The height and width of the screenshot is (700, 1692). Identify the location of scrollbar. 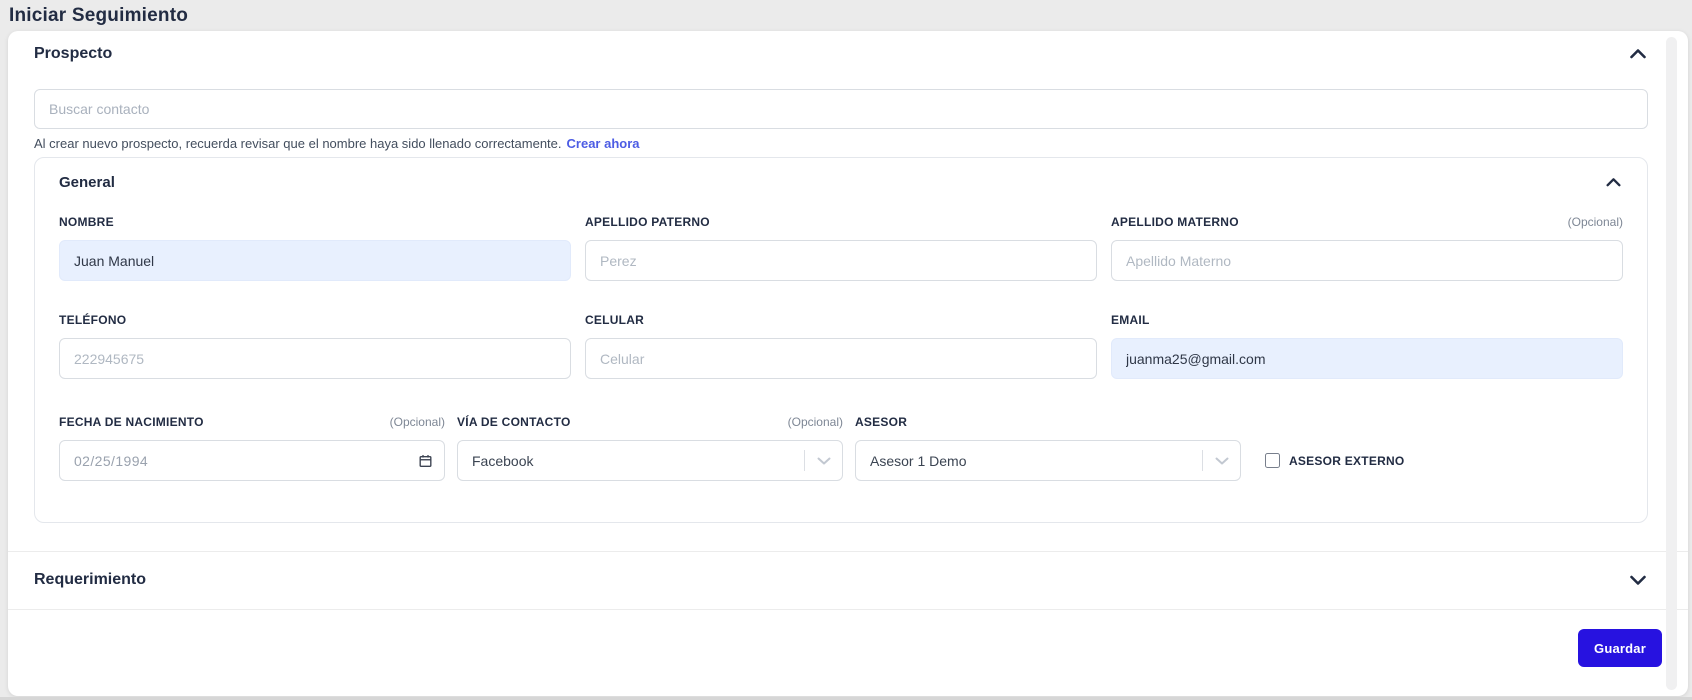
(1671, 363).